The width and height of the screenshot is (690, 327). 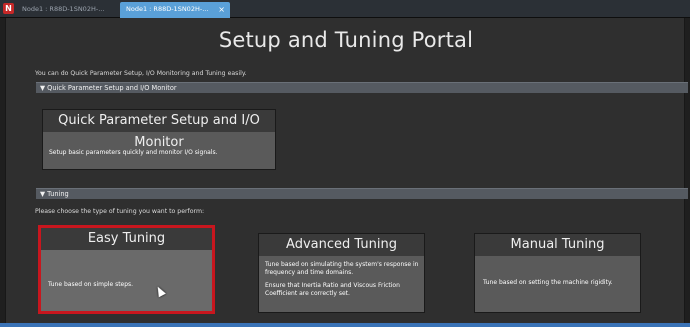 What do you see at coordinates (341, 245) in the screenshot?
I see `advanced-tuning-title: Advanced Tuning` at bounding box center [341, 245].